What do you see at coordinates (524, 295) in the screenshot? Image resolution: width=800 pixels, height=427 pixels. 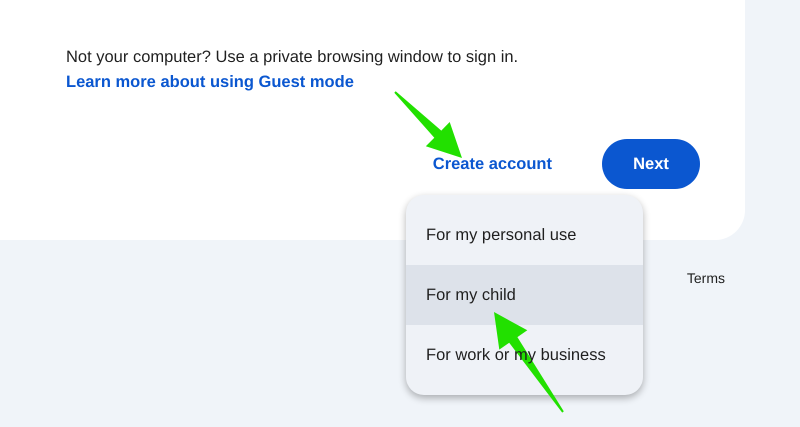 I see `menu-item: For my child` at bounding box center [524, 295].